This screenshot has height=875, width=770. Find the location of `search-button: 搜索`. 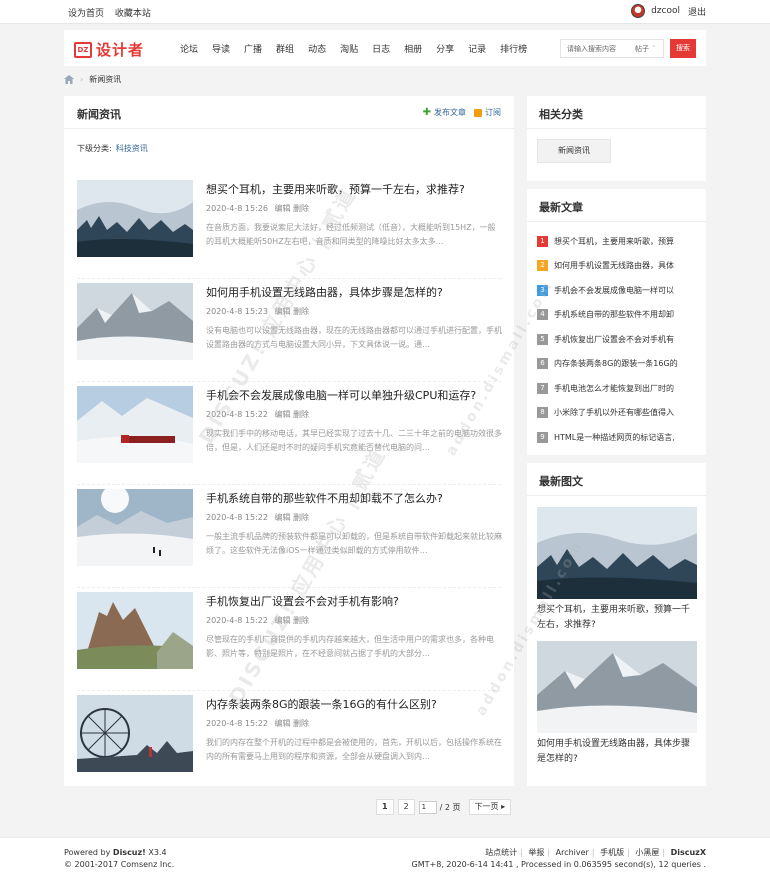

search-button: 搜索 is located at coordinates (683, 48).